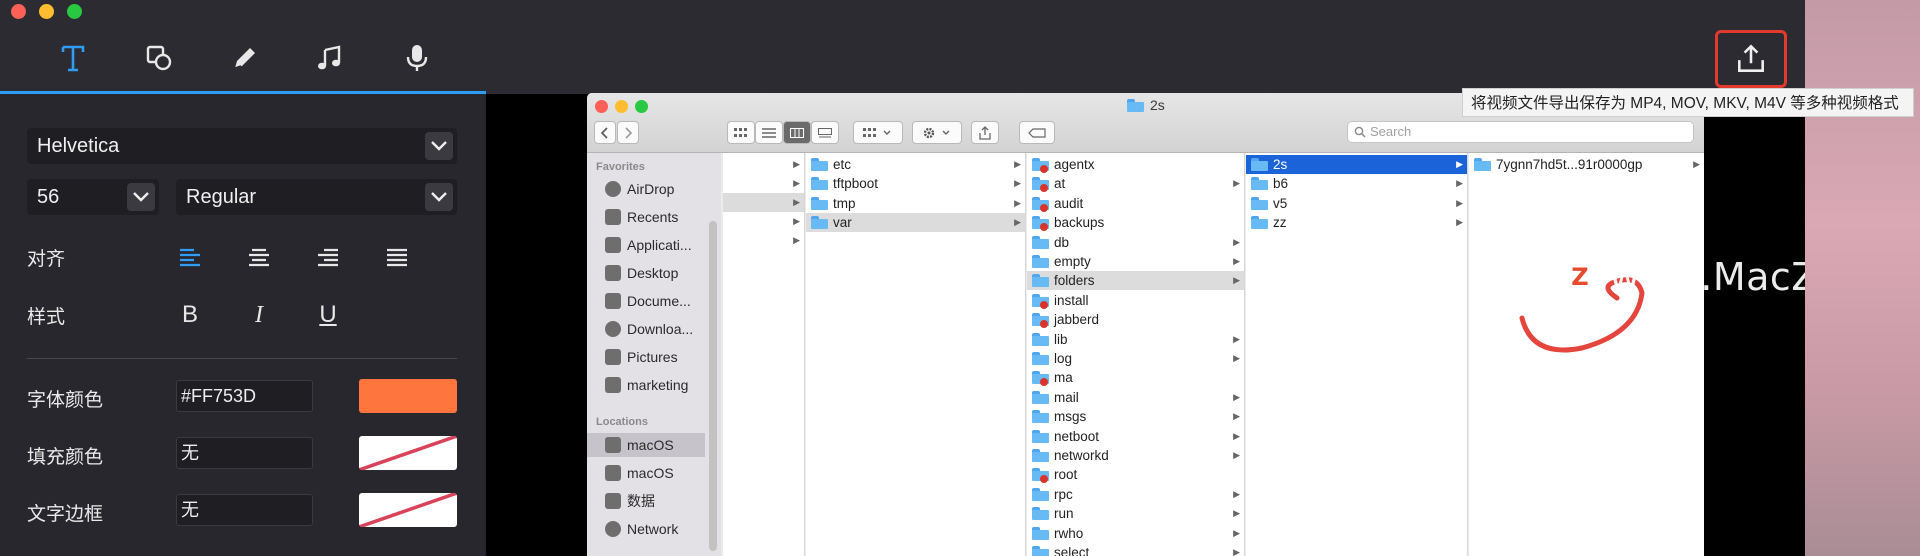 The image size is (1920, 556). What do you see at coordinates (646, 529) in the screenshot?
I see `sidebar-item-network: Network` at bounding box center [646, 529].